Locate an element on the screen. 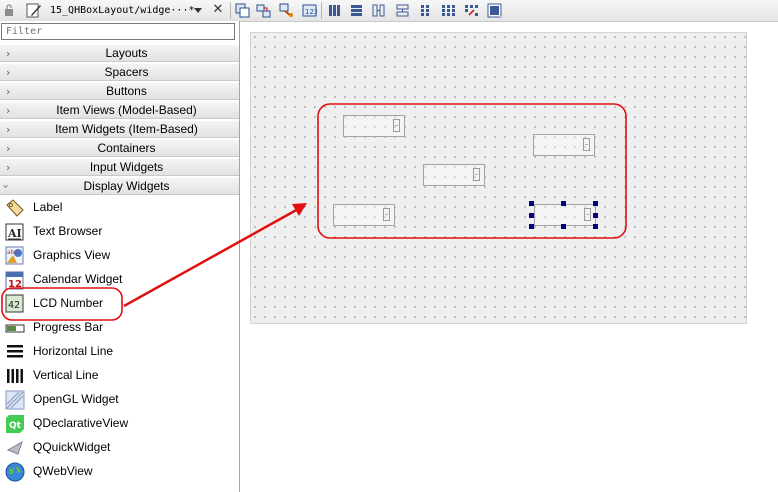 Image resolution: width=778 pixels, height=492 pixels. widget-item-qdeclarativeview: Qt QDeclarativeView is located at coordinates (119, 424).